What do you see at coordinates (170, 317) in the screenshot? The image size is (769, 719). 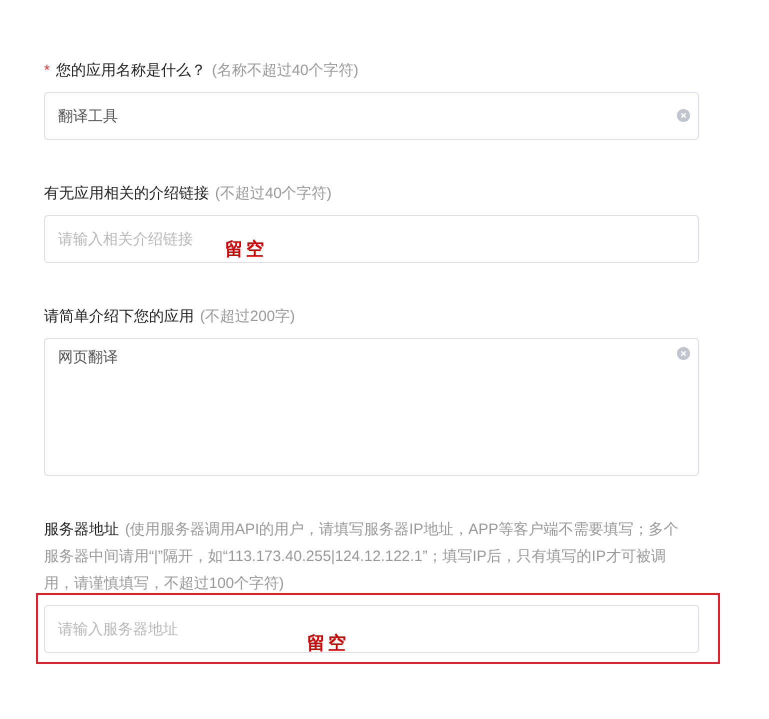 I see `field-label: 请简单介绍下您的应用 (不超过200字)` at bounding box center [170, 317].